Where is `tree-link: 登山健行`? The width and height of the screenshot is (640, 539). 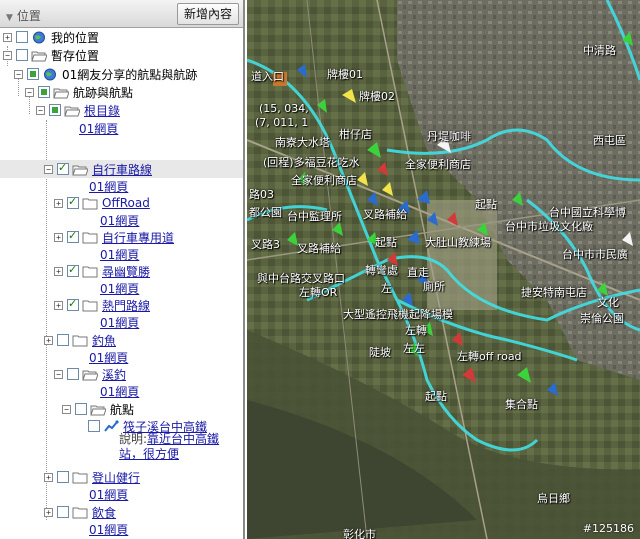 tree-link: 登山健行 is located at coordinates (116, 477).